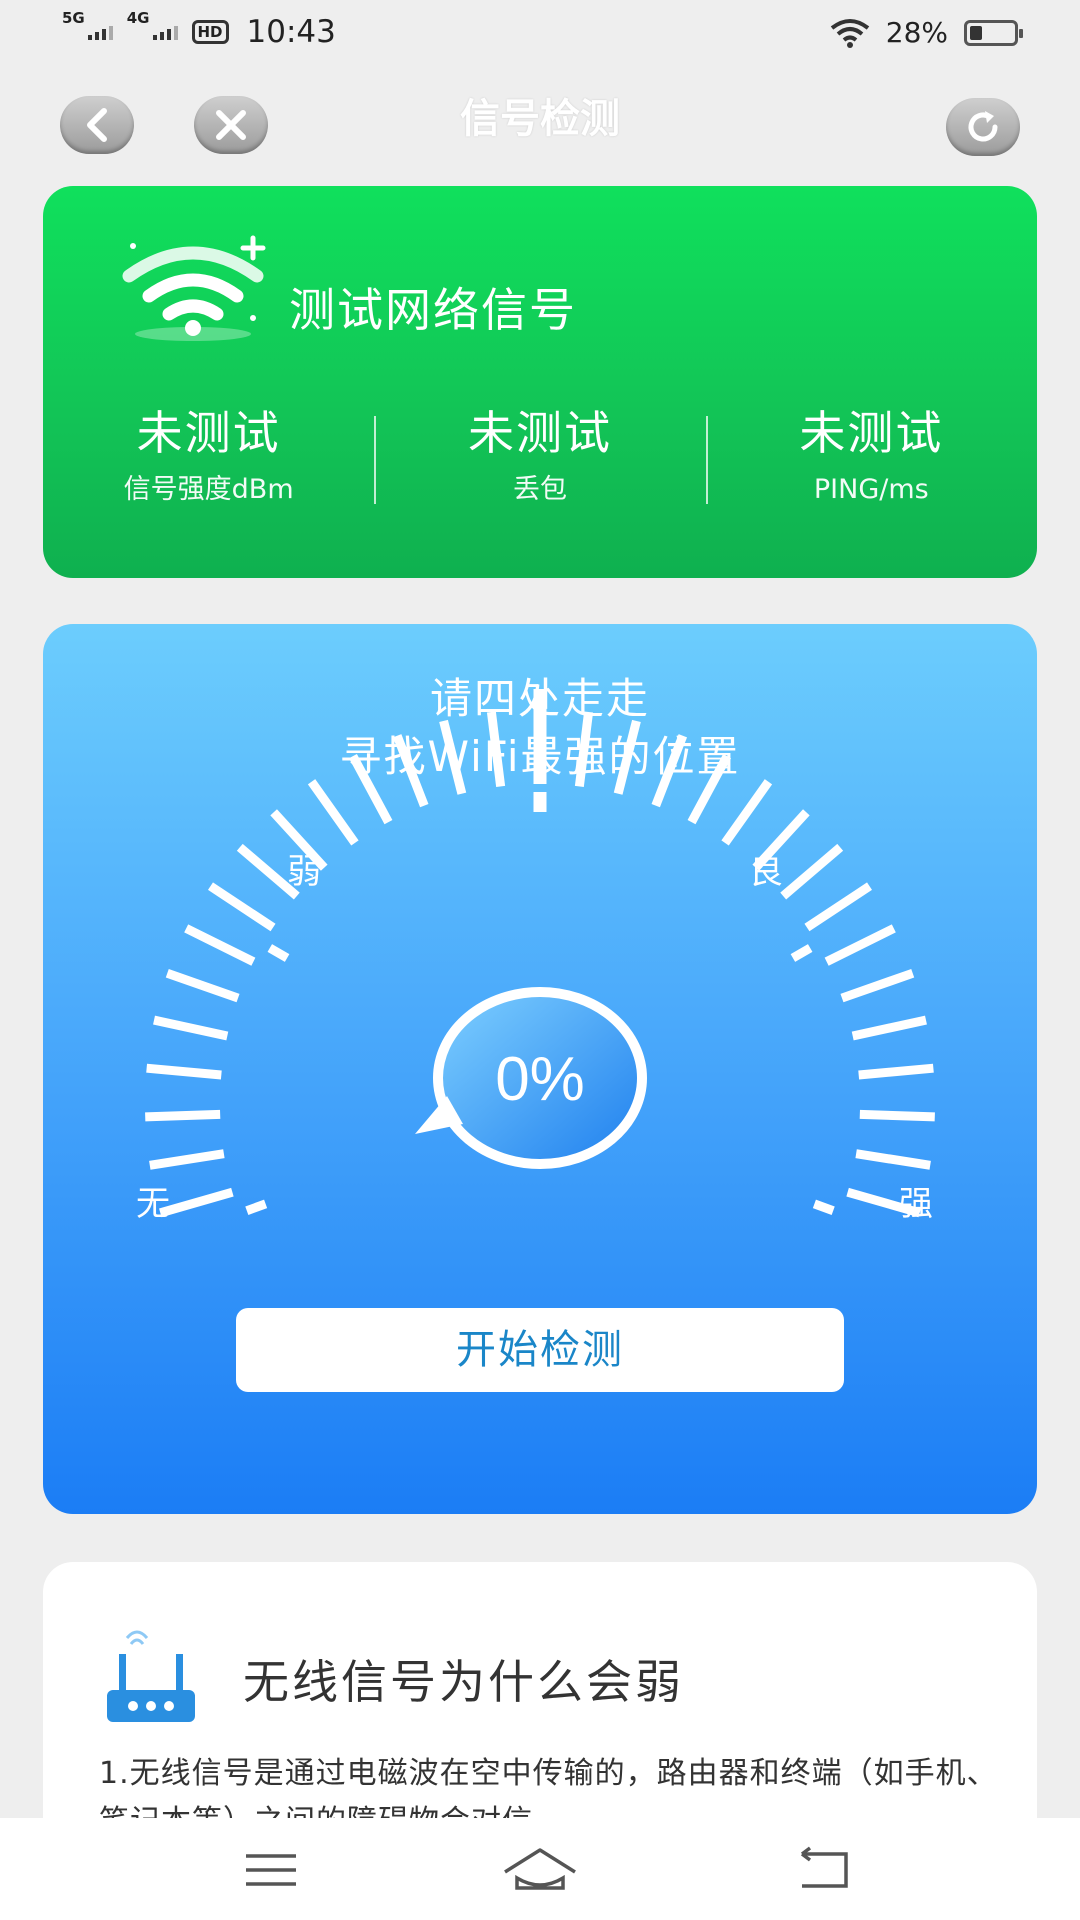 The height and width of the screenshot is (1920, 1080). What do you see at coordinates (194, 288) in the screenshot?
I see `wifi-sparkle-icon` at bounding box center [194, 288].